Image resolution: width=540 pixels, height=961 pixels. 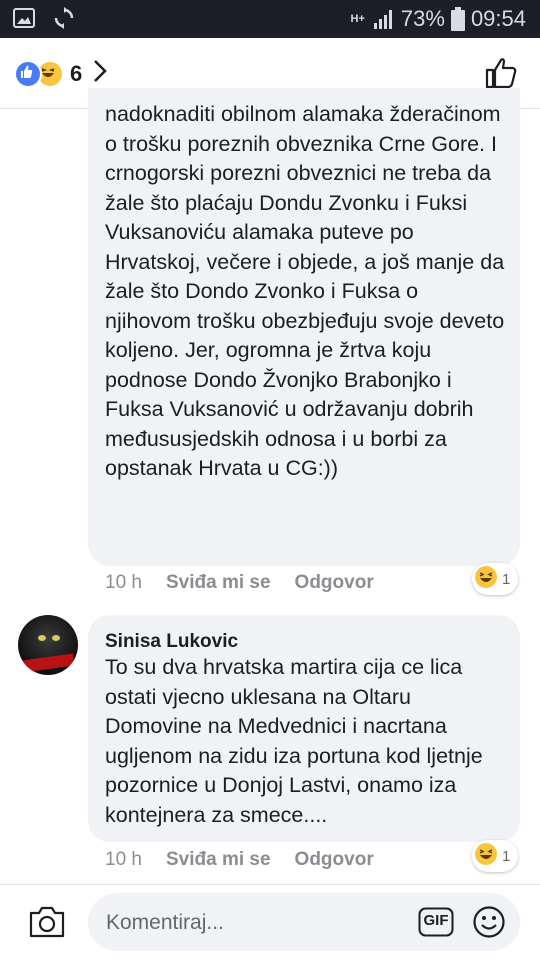 What do you see at coordinates (498, 18) in the screenshot?
I see `clock: 09:54` at bounding box center [498, 18].